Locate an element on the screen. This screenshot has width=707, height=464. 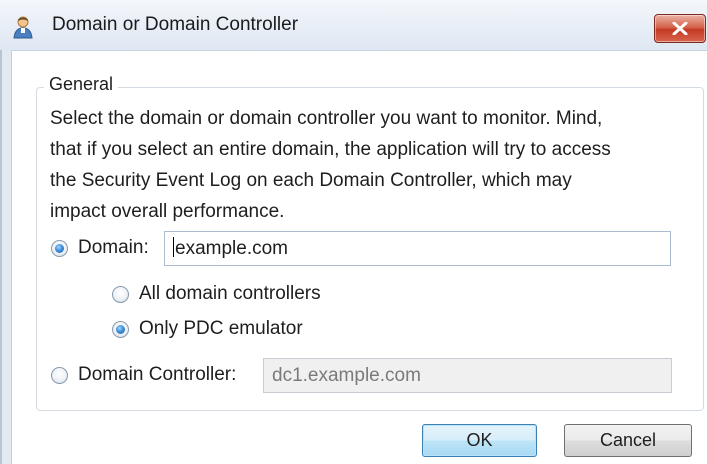
domain-radio is located at coordinates (59, 248).